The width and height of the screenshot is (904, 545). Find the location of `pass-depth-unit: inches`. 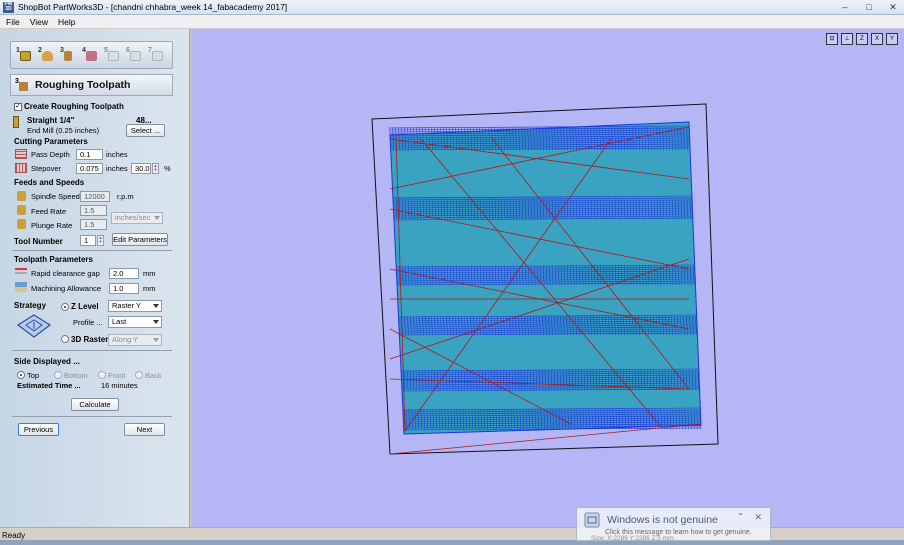

pass-depth-unit: inches is located at coordinates (117, 154).